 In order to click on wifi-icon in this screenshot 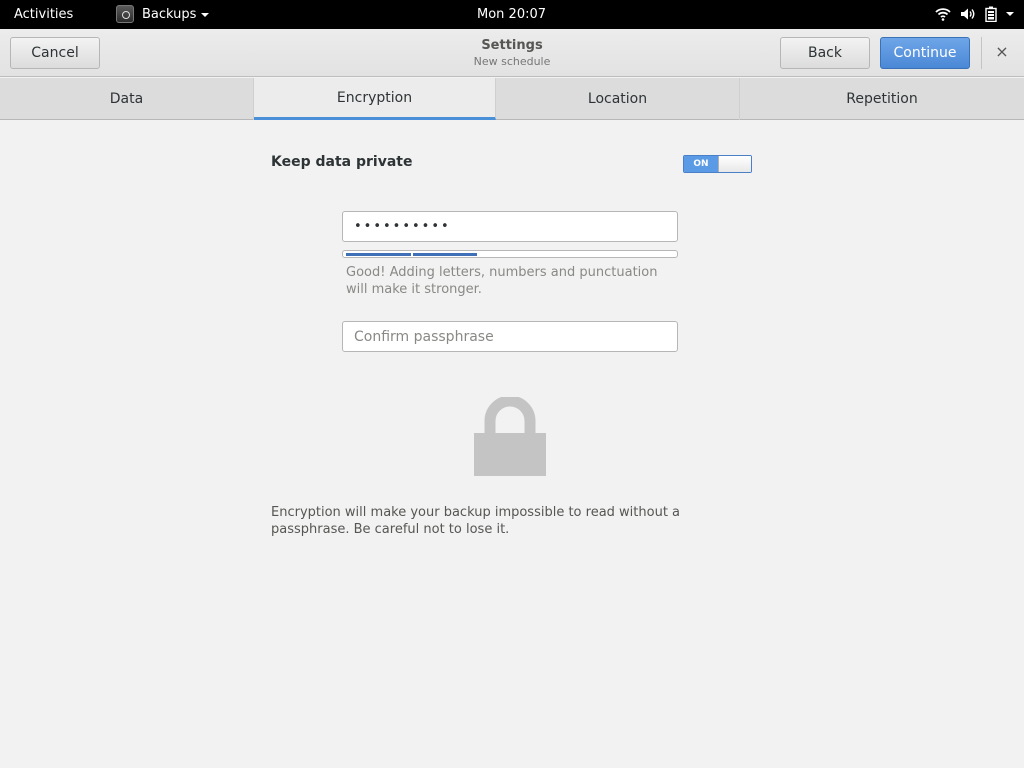, I will do `click(943, 14)`.